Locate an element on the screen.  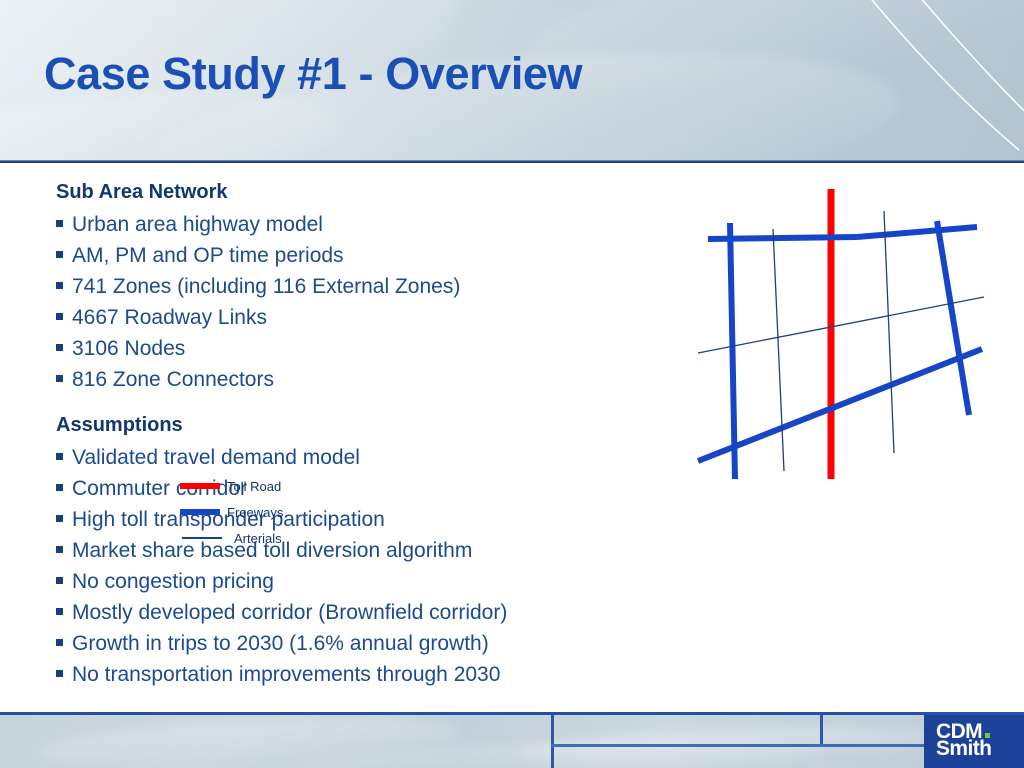
list-item: Urban area highway model is located at coordinates (366, 224).